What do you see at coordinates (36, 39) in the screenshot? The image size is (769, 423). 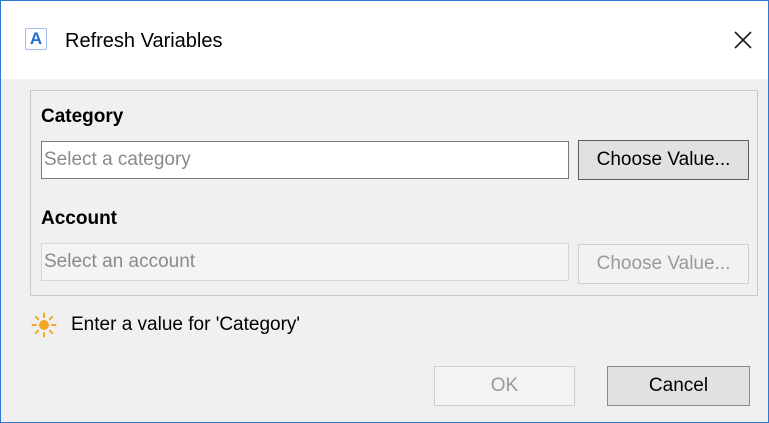 I see `app-icon: A` at bounding box center [36, 39].